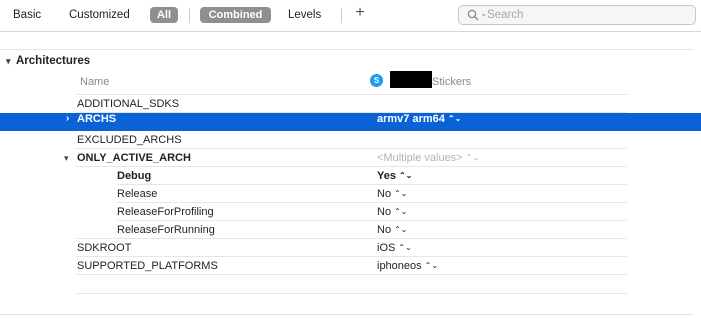  I want to click on setting-row-release-for-running: ReleaseForRunning No ⌃⌄, so click(351, 230).